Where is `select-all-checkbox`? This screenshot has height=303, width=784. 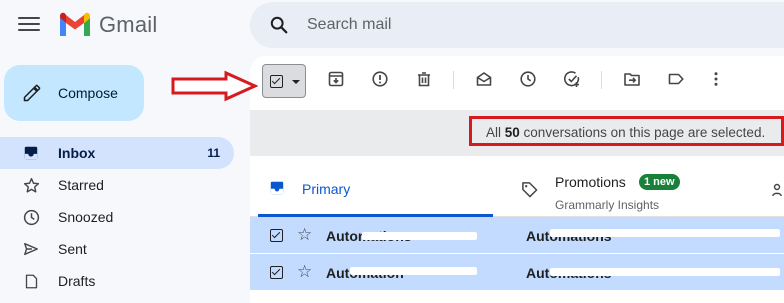
select-all-checkbox is located at coordinates (284, 81).